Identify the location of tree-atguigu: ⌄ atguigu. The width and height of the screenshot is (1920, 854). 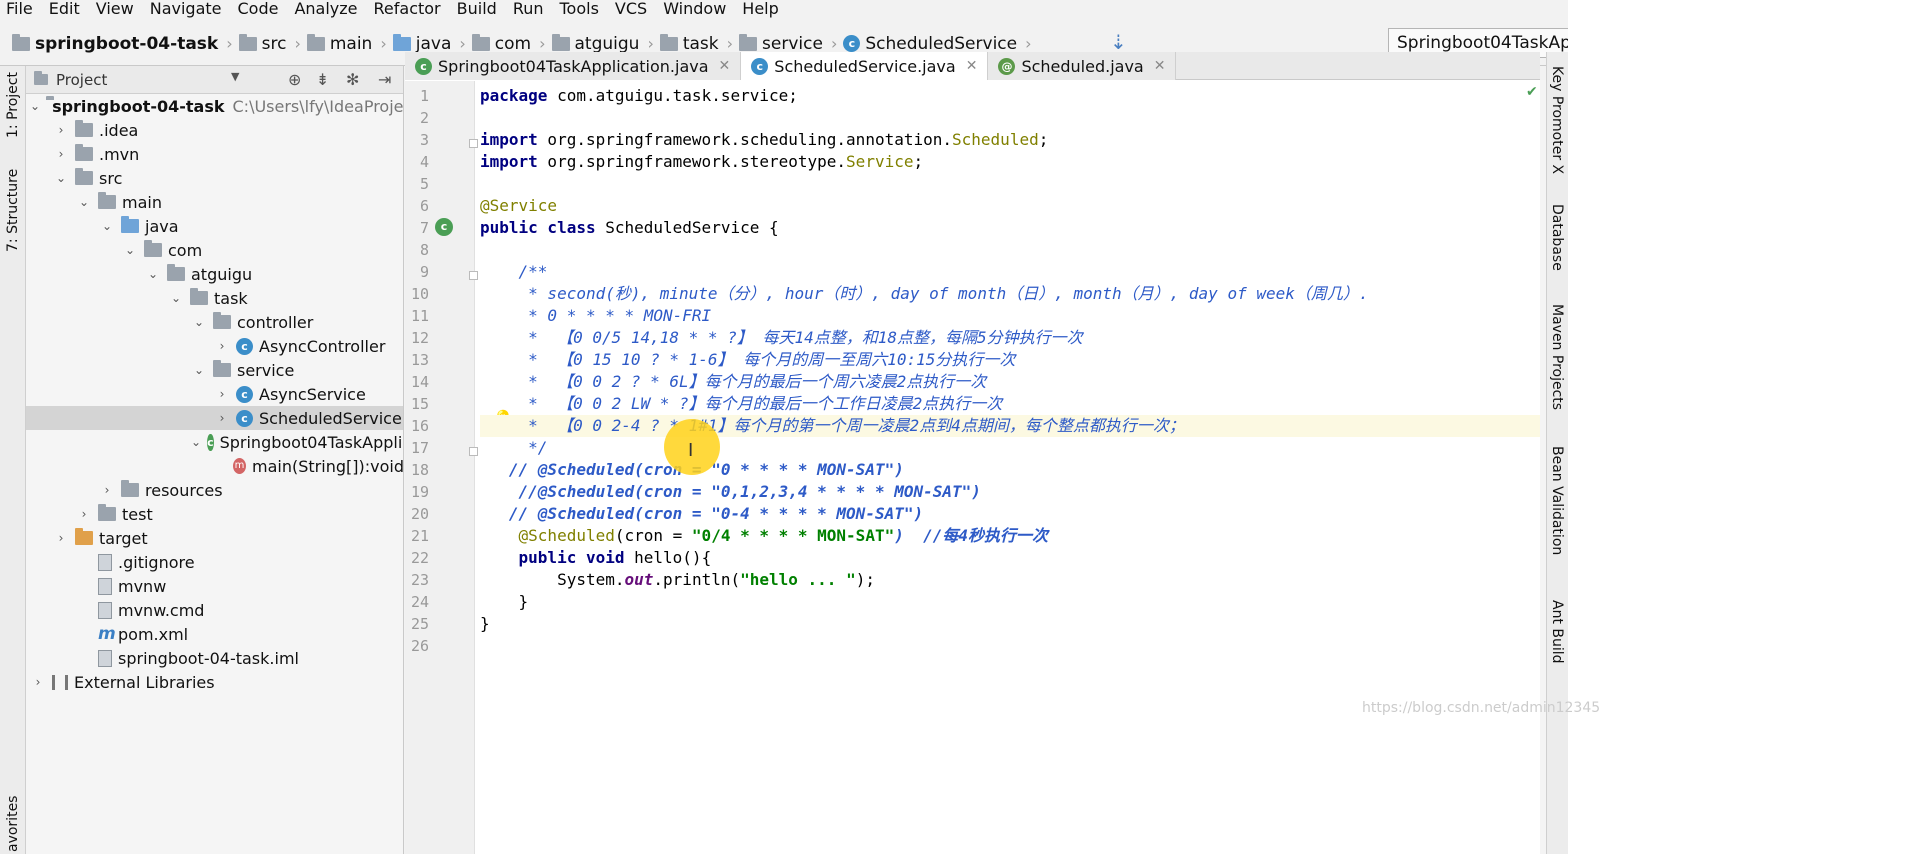
(214, 274).